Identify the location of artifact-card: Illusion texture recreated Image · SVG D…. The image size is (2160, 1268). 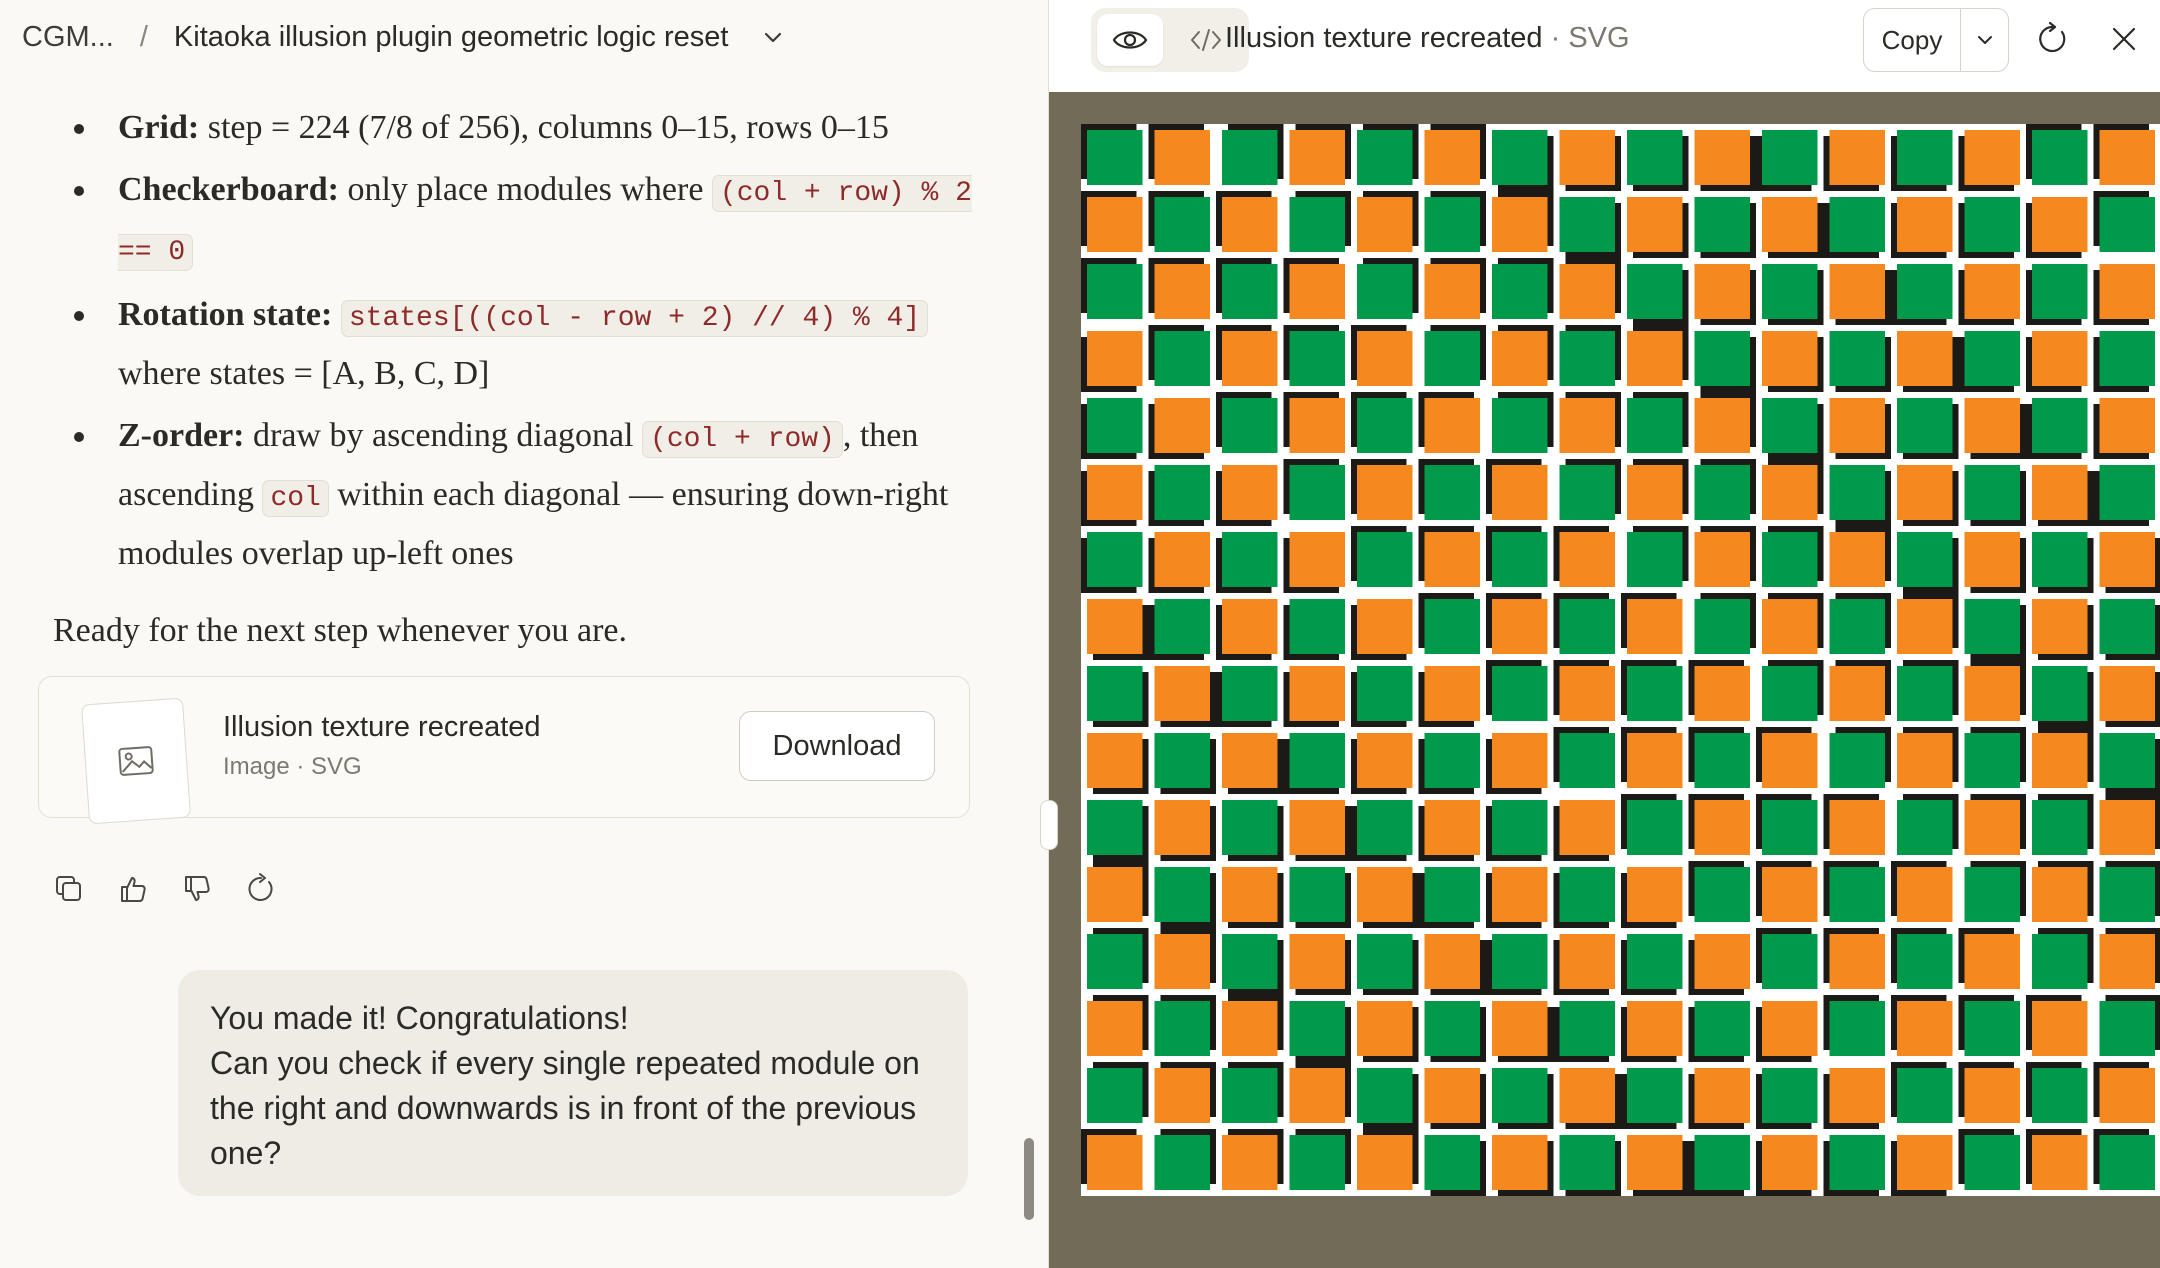
(504, 750).